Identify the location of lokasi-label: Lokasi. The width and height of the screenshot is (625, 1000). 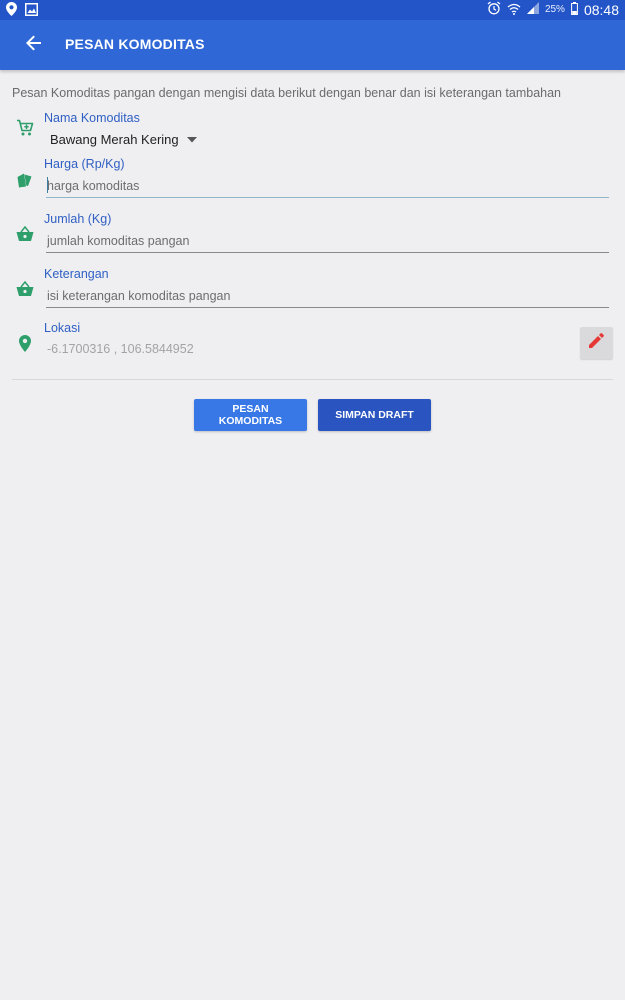
(62, 328).